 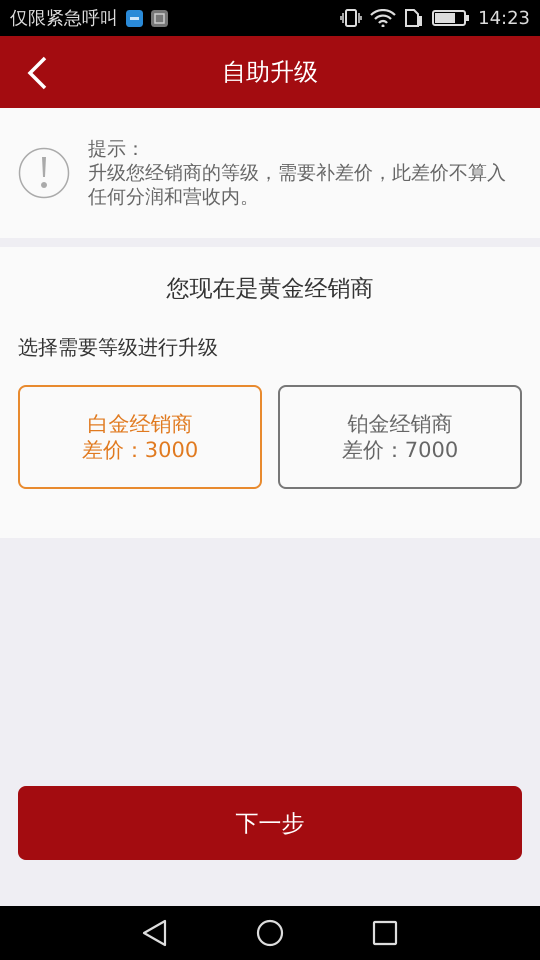 I want to click on image-icon, so click(x=159, y=18).